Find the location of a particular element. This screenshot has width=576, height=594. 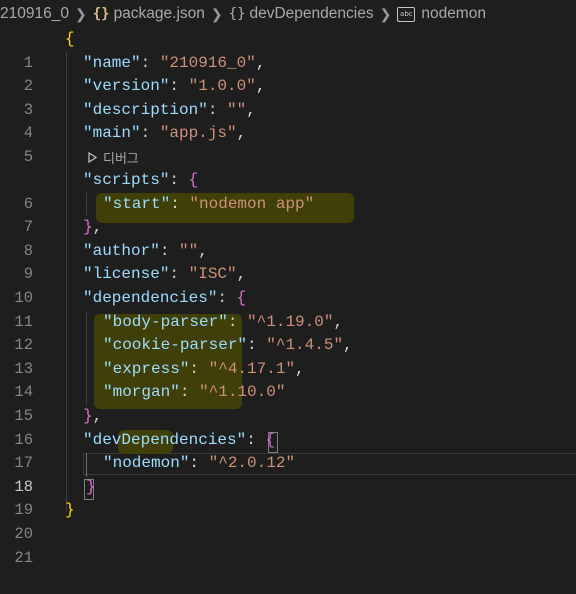

breadcrumb-object-label: devDependencies is located at coordinates (311, 13).